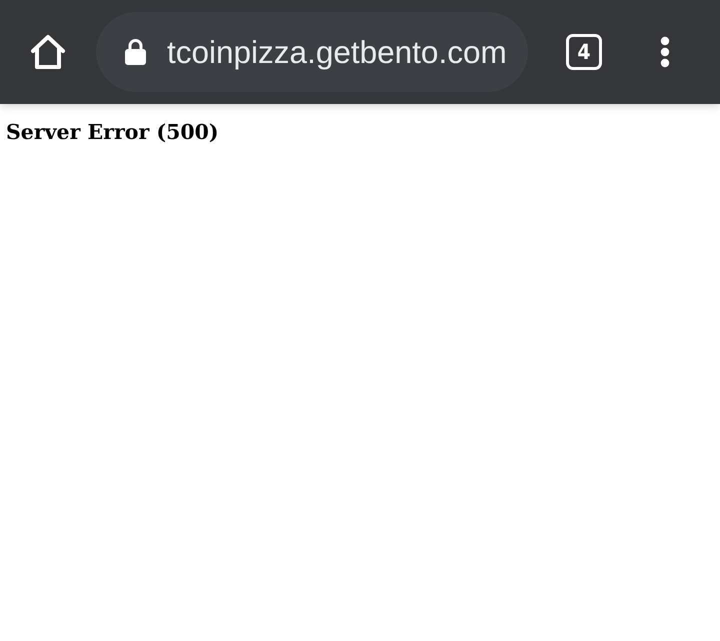 This screenshot has width=720, height=641. I want to click on more-vertical-icon, so click(665, 52).